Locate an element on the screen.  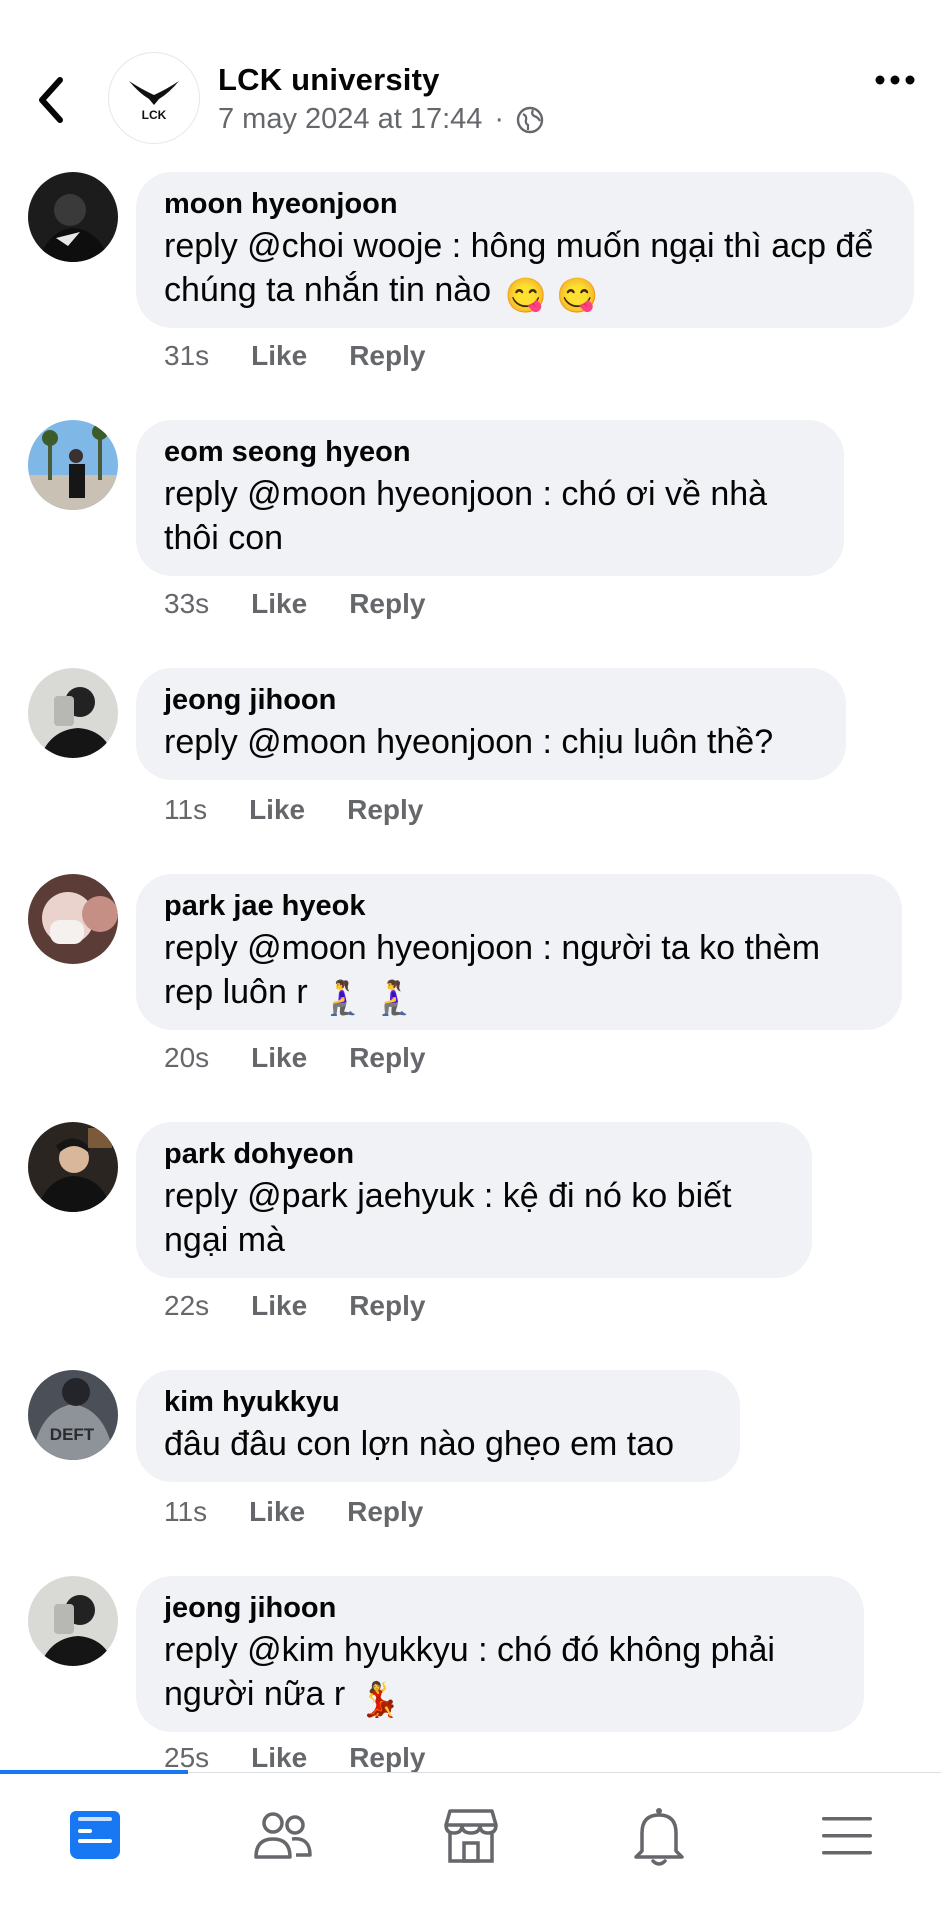
post-header: LCK LCK university 7 may 2024 at 17:44 · is located at coordinates (470, 80).